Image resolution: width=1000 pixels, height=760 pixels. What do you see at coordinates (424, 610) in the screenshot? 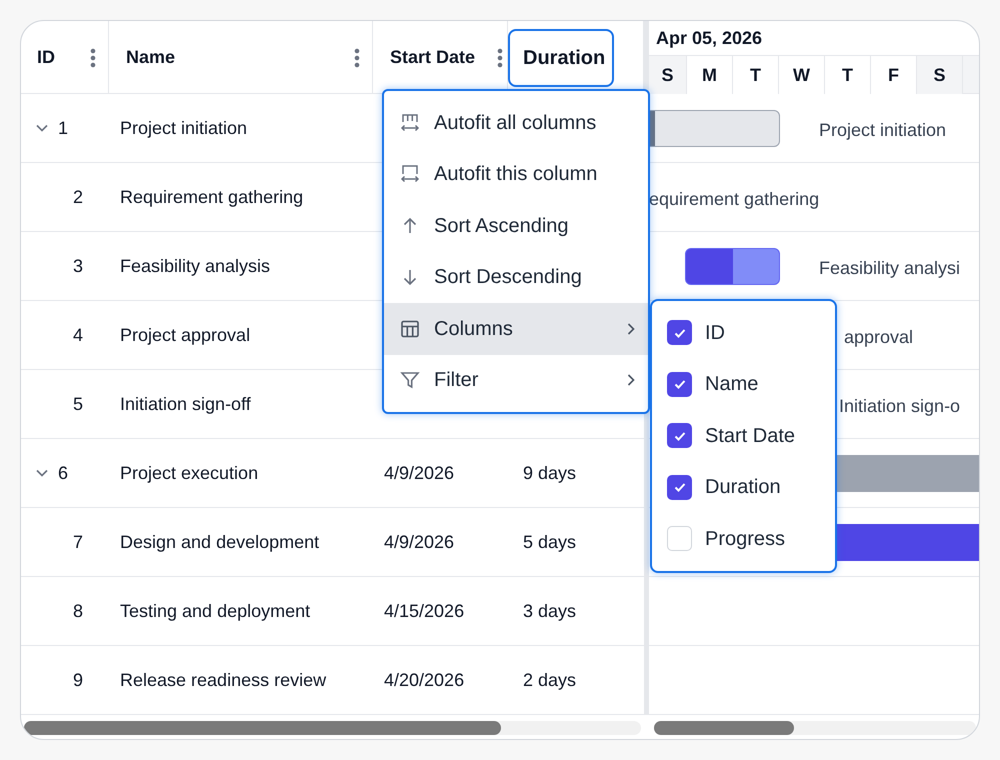
I see `start-date: 4/15/2026` at bounding box center [424, 610].